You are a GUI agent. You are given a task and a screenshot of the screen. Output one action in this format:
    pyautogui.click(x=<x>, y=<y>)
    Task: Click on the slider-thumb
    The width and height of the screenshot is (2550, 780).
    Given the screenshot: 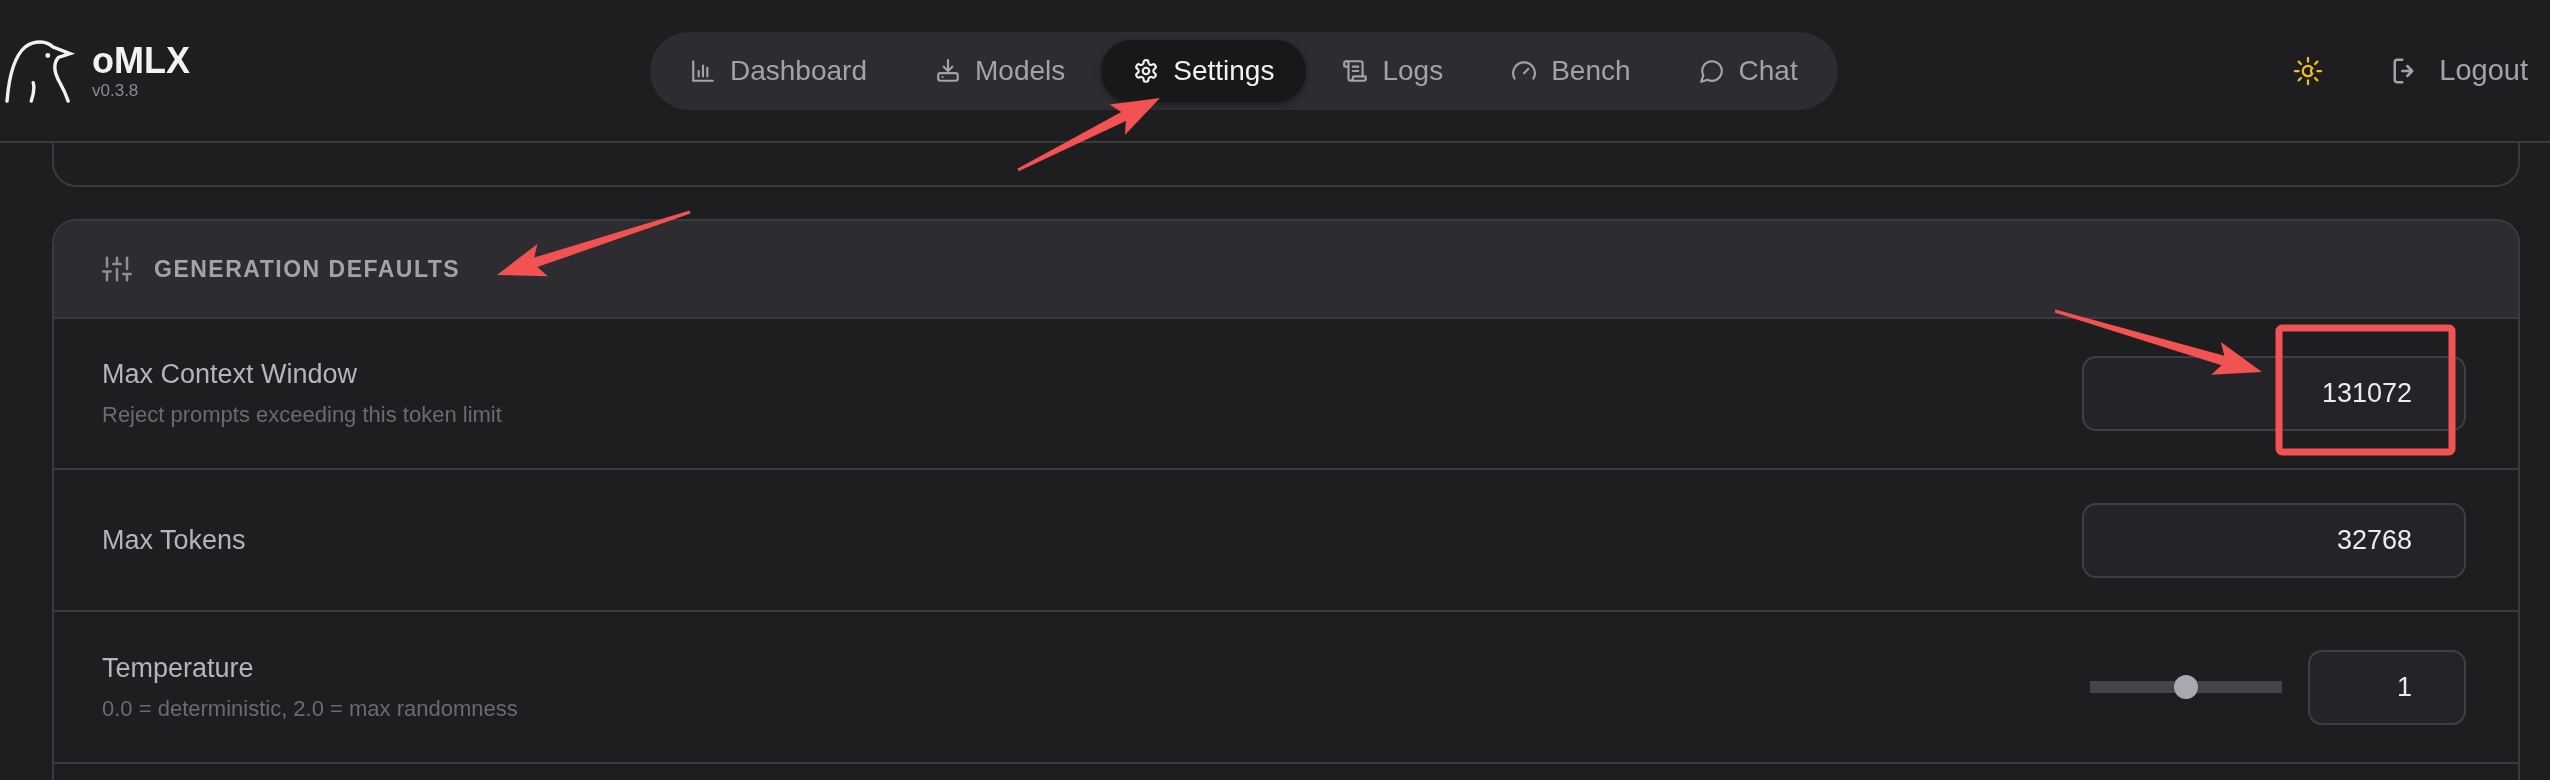 What is the action you would take?
    pyautogui.click(x=2186, y=687)
    